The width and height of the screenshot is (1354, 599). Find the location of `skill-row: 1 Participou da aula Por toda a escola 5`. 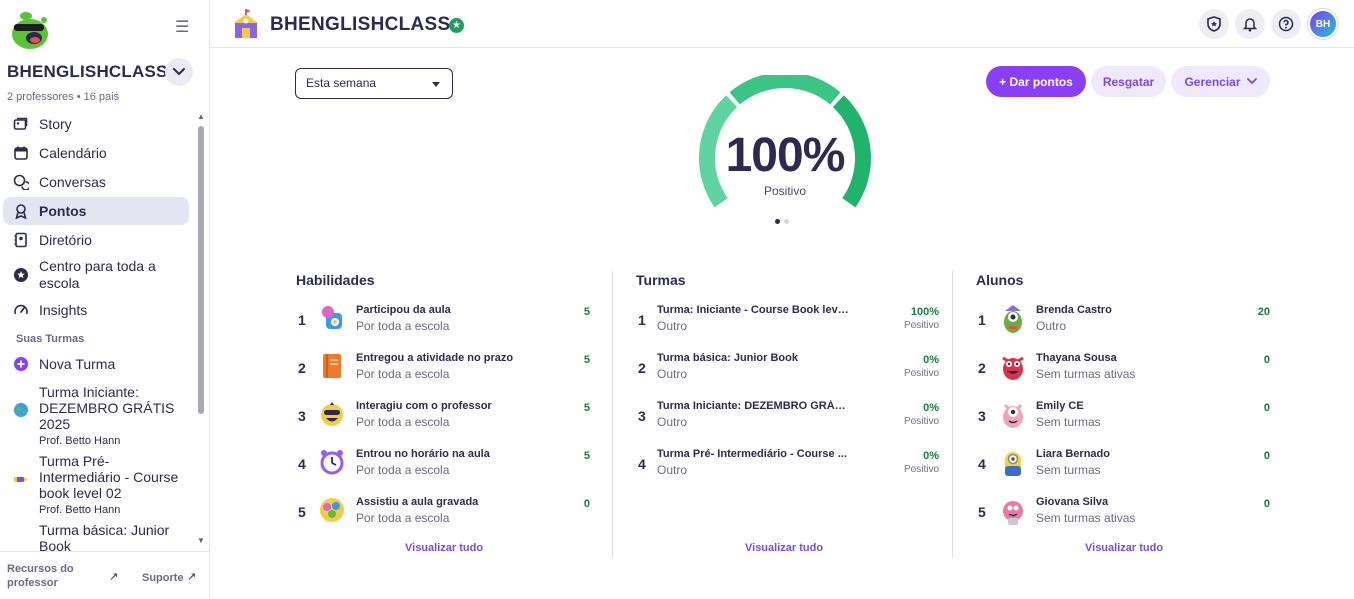

skill-row: 1 Participou da aula Por toda a escola 5 is located at coordinates (443, 324).